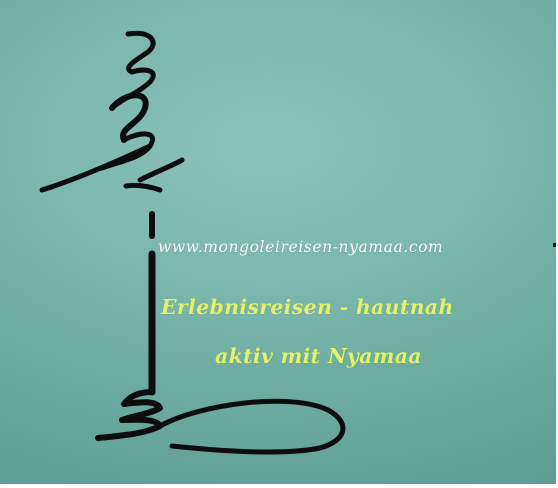 The image size is (558, 488). I want to click on calligraphy-top-loop, so click(140, 52).